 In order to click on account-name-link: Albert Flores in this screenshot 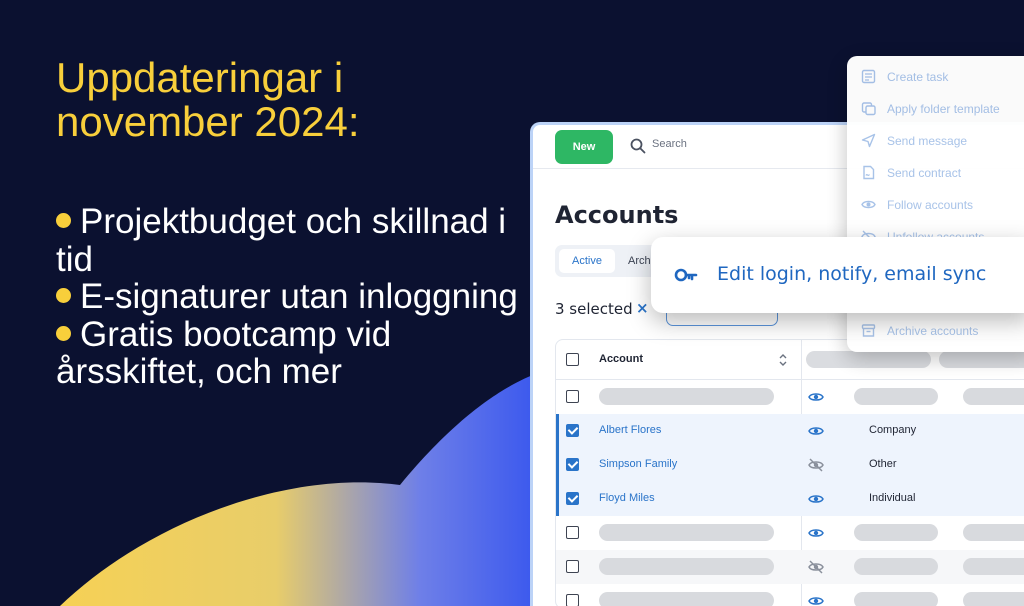, I will do `click(630, 430)`.